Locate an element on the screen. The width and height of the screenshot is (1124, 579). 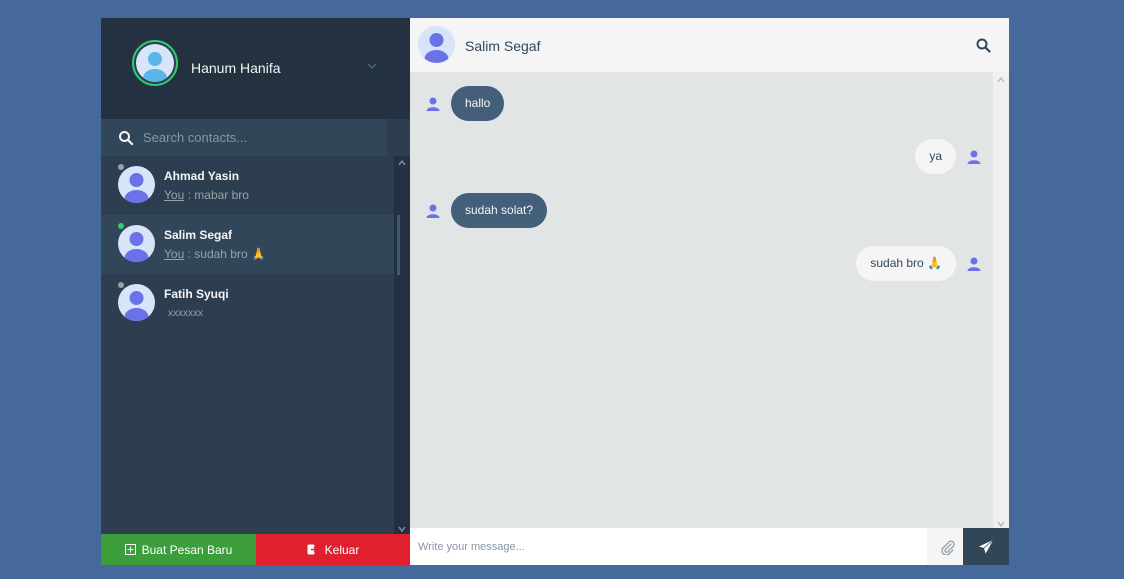
message-scrollbar is located at coordinates (1001, 300).